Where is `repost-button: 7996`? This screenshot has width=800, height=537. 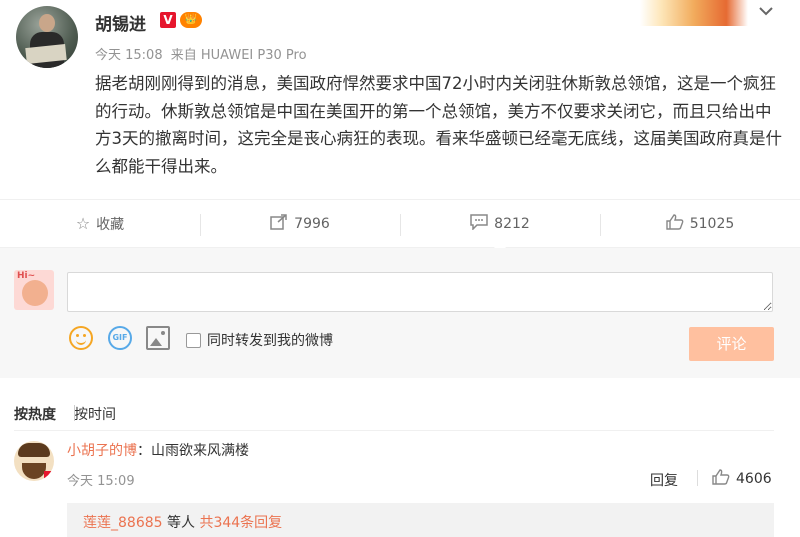 repost-button: 7996 is located at coordinates (300, 223).